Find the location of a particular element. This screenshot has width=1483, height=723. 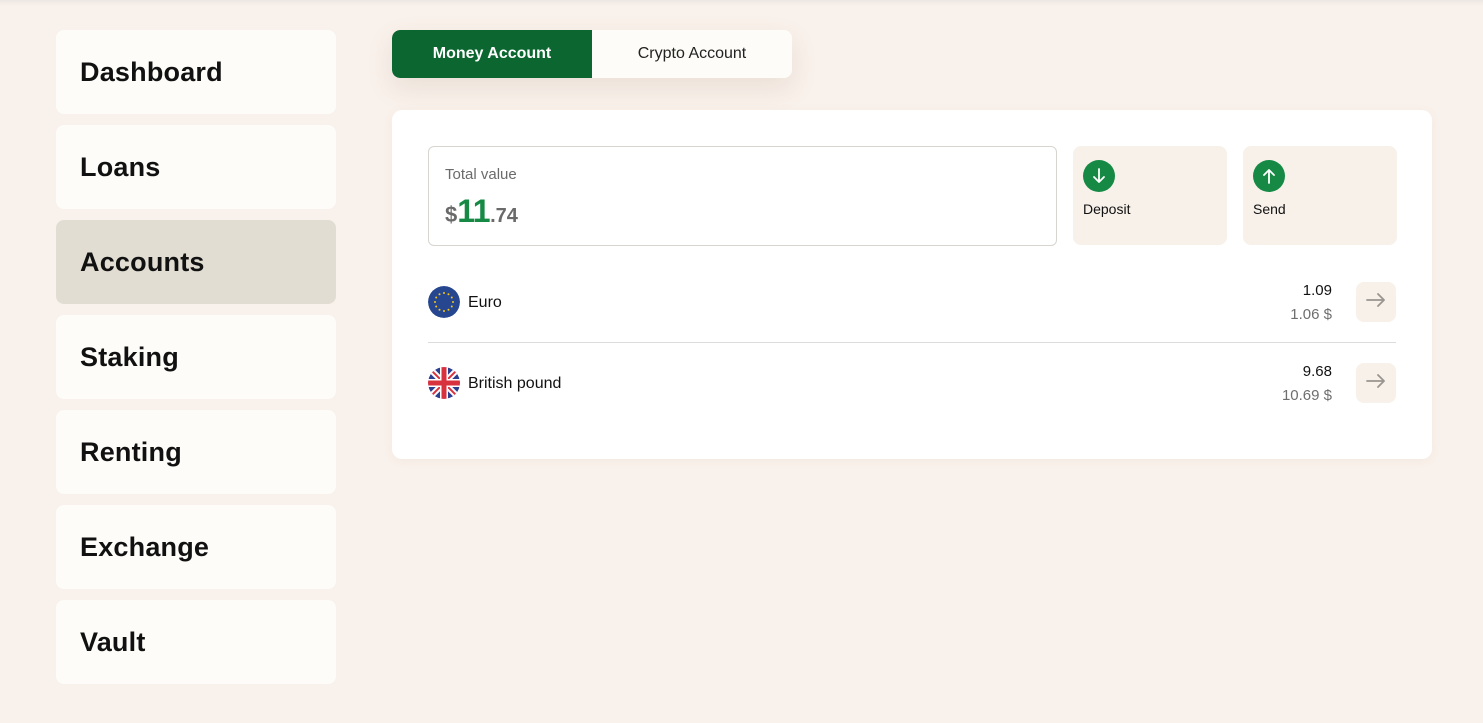

uk-flag-icon is located at coordinates (444, 383).